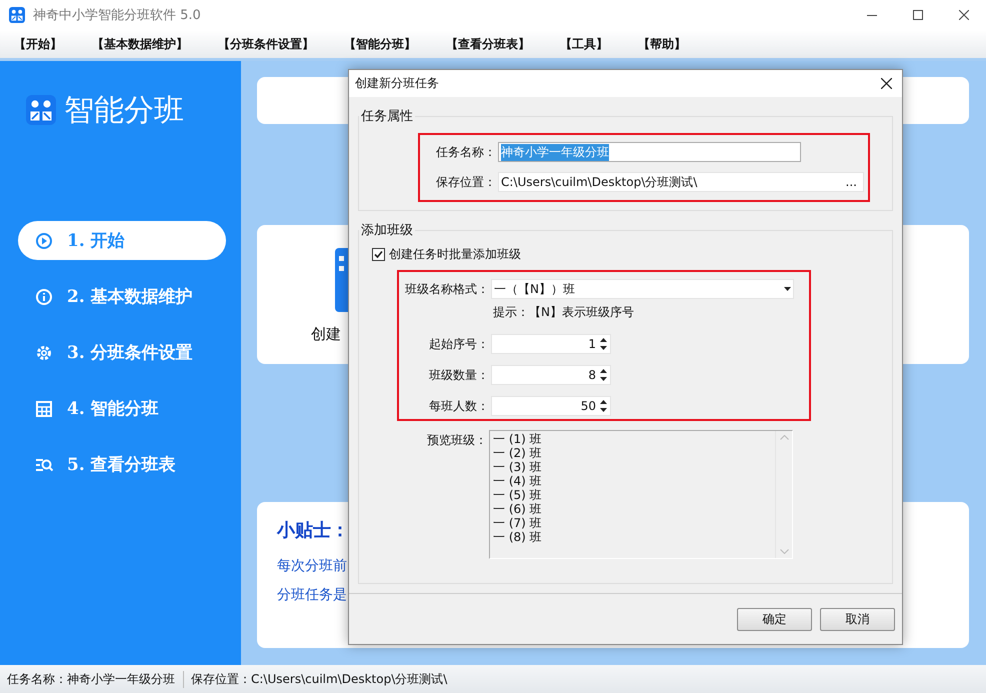 The height and width of the screenshot is (693, 986). I want to click on field-label: 起始序号：, so click(459, 344).